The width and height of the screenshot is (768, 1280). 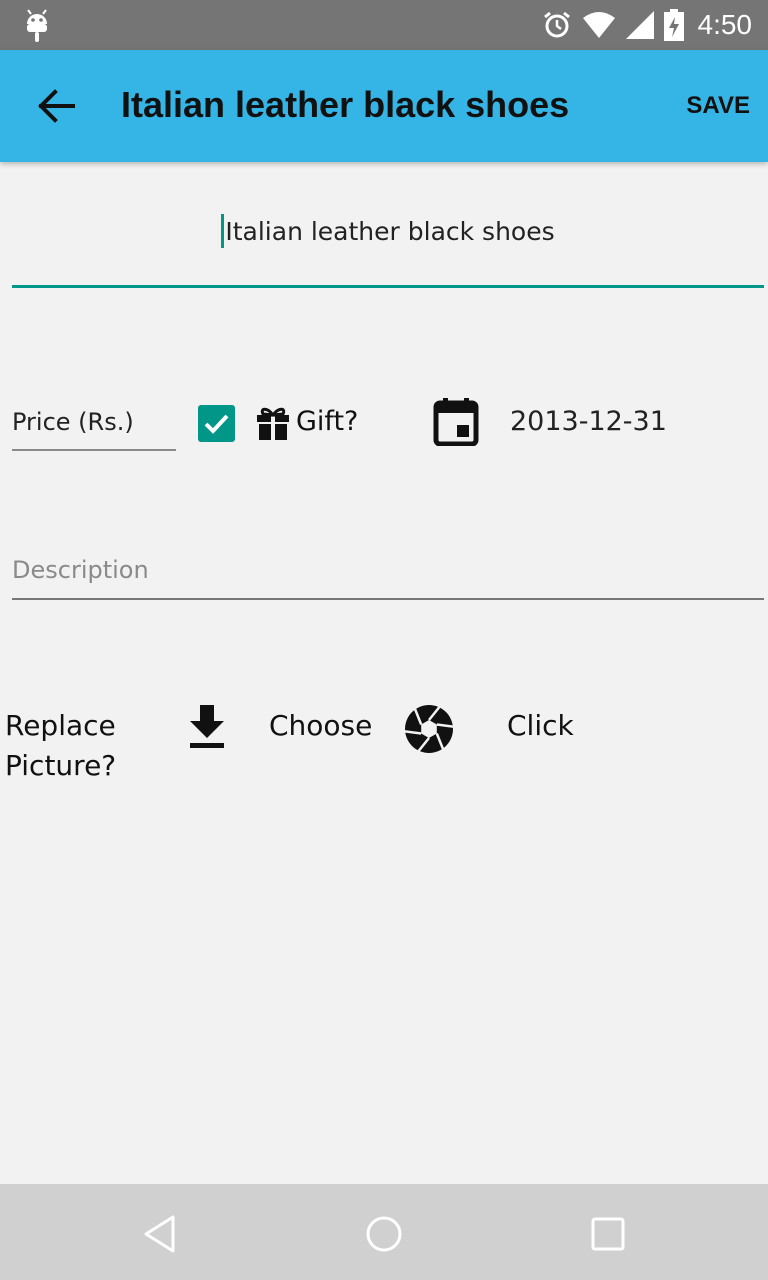 I want to click on price-field: Price (Rs.), so click(x=94, y=425).